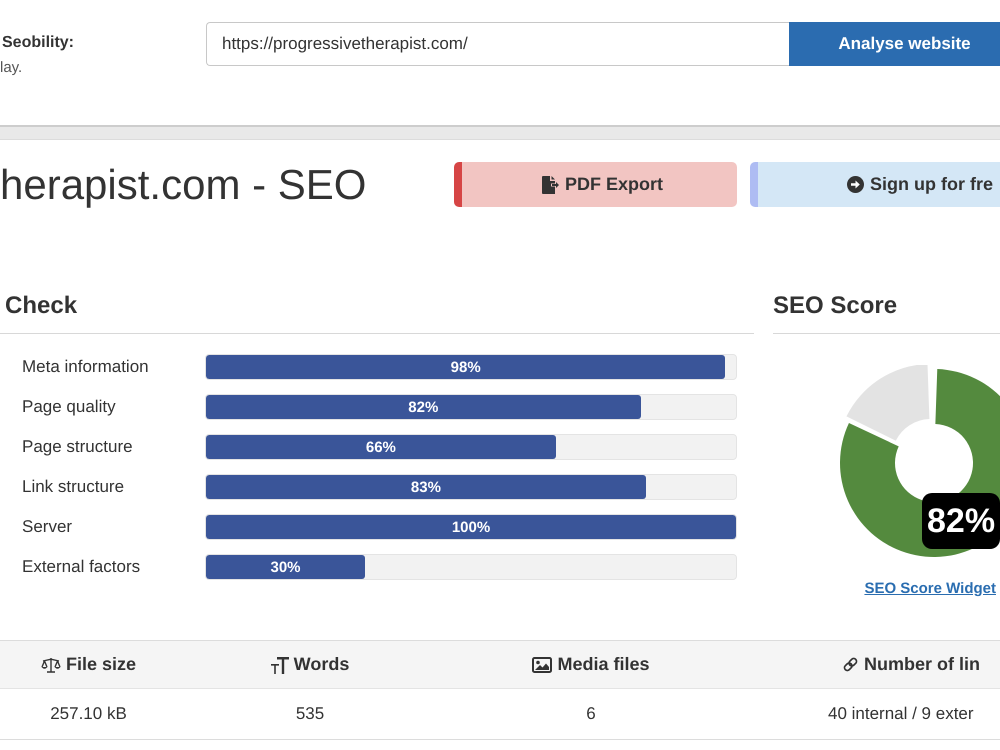 The width and height of the screenshot is (1000, 750). I want to click on percentage-label: 100%, so click(471, 527).